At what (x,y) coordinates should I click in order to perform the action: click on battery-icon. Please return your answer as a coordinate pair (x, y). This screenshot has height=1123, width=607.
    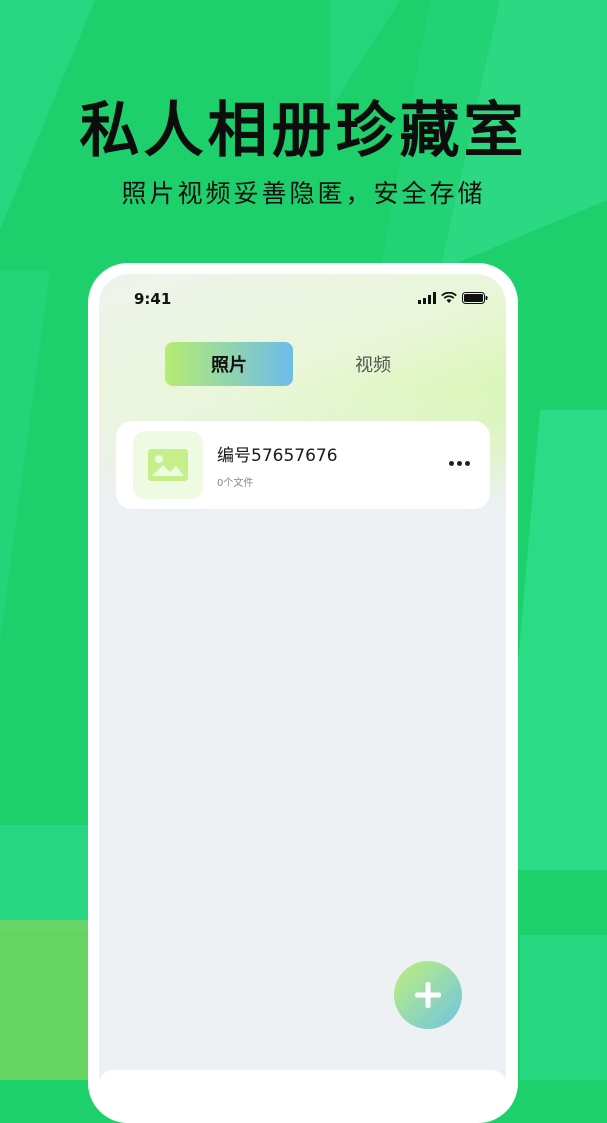
    Looking at the image, I should click on (475, 298).